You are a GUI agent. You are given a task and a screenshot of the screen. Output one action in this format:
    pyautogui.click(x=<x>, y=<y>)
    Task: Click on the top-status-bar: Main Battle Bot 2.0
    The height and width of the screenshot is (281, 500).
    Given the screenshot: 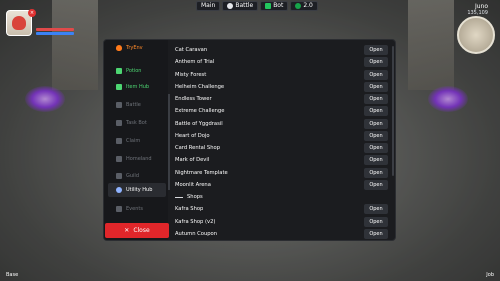 What is the action you would take?
    pyautogui.click(x=257, y=6)
    